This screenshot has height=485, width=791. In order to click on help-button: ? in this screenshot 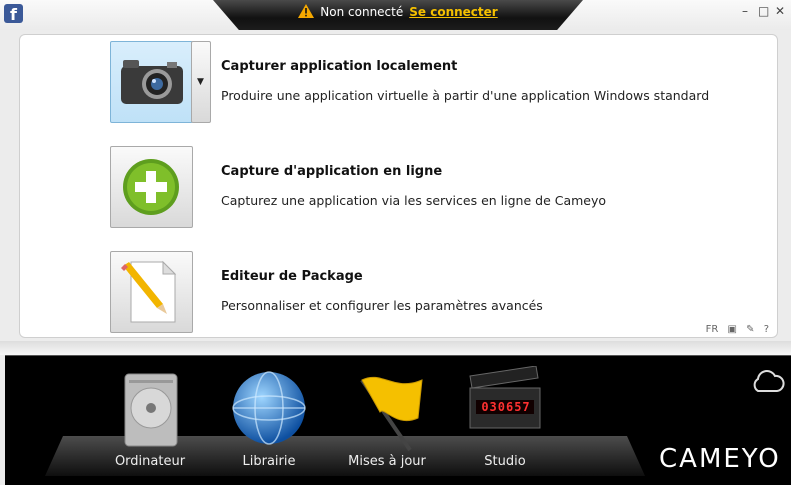, I will do `click(766, 329)`.